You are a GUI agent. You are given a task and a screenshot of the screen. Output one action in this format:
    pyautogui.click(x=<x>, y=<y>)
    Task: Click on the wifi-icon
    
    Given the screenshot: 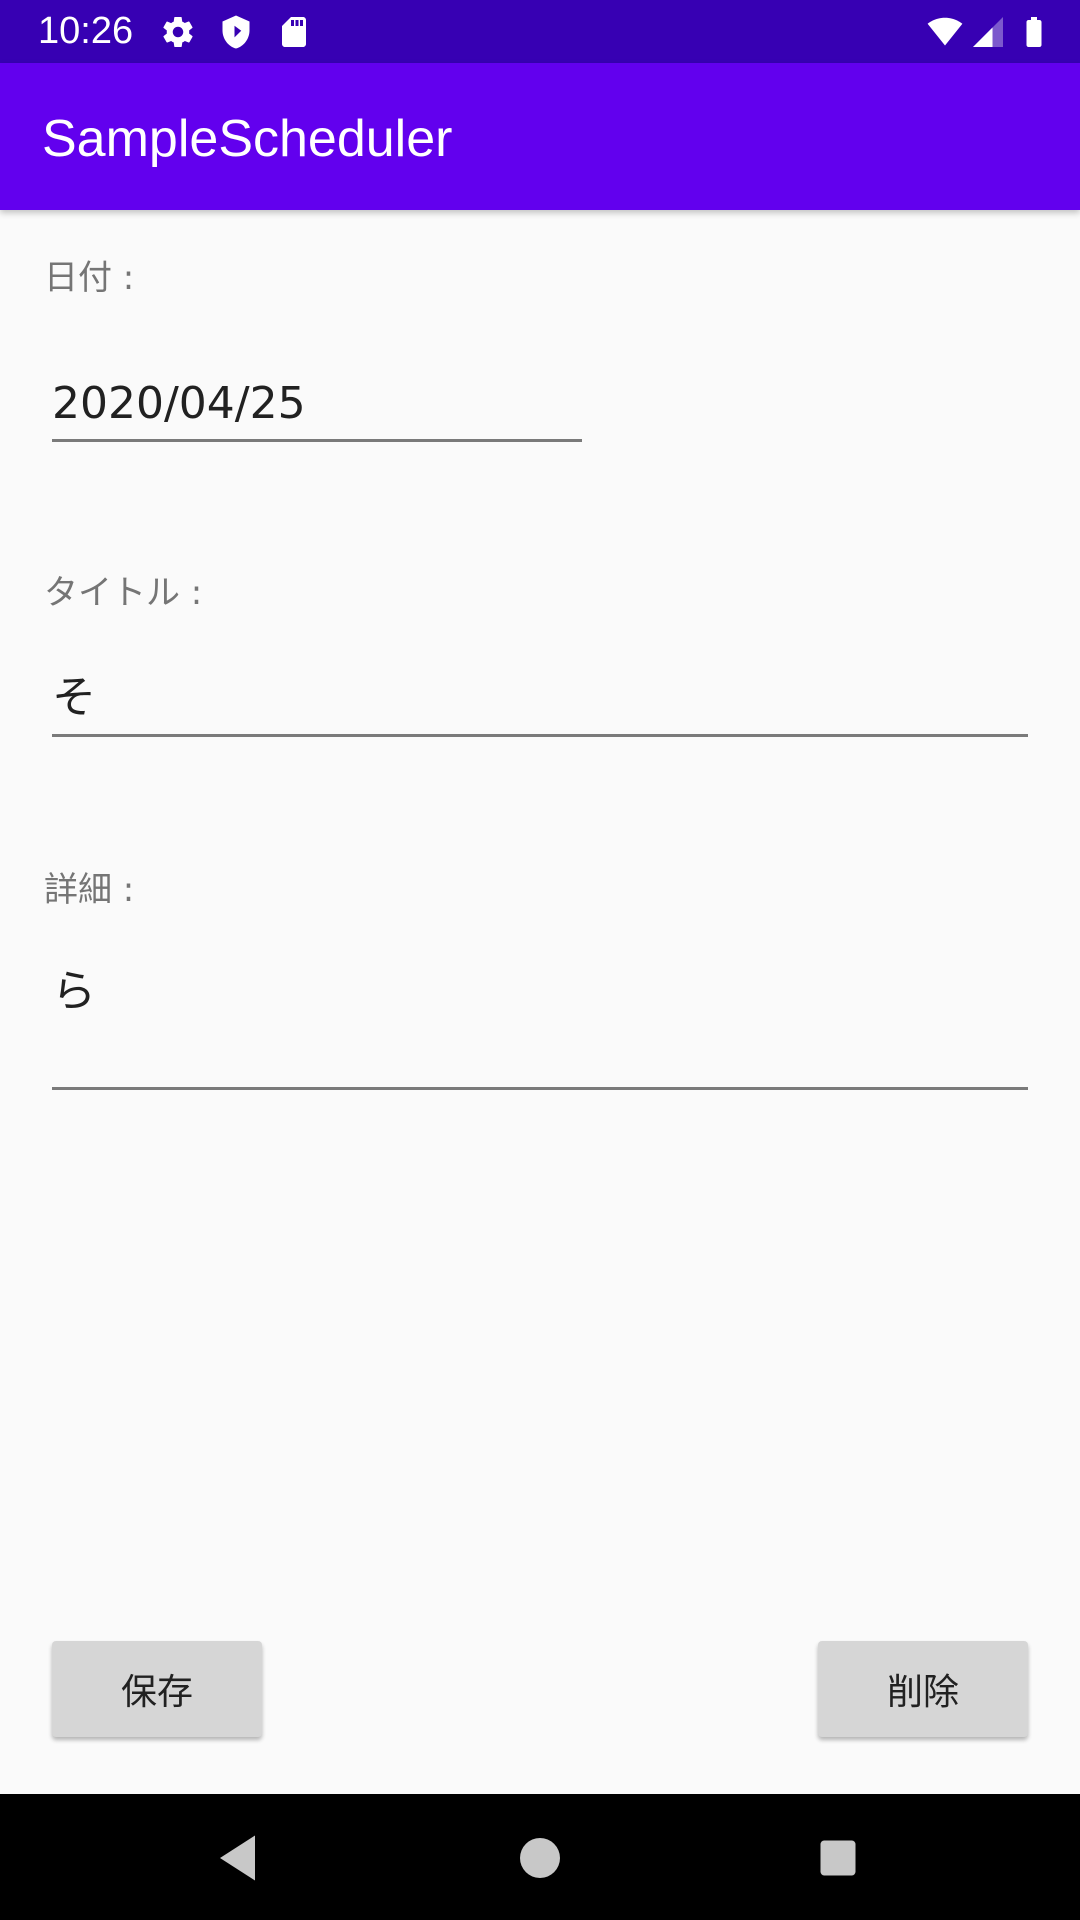 What is the action you would take?
    pyautogui.click(x=945, y=31)
    